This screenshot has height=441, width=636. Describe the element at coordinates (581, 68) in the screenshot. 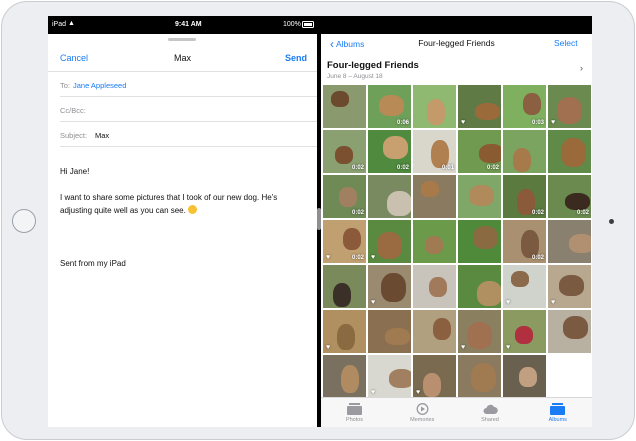

I see `chevron-right-icon: ›` at that location.